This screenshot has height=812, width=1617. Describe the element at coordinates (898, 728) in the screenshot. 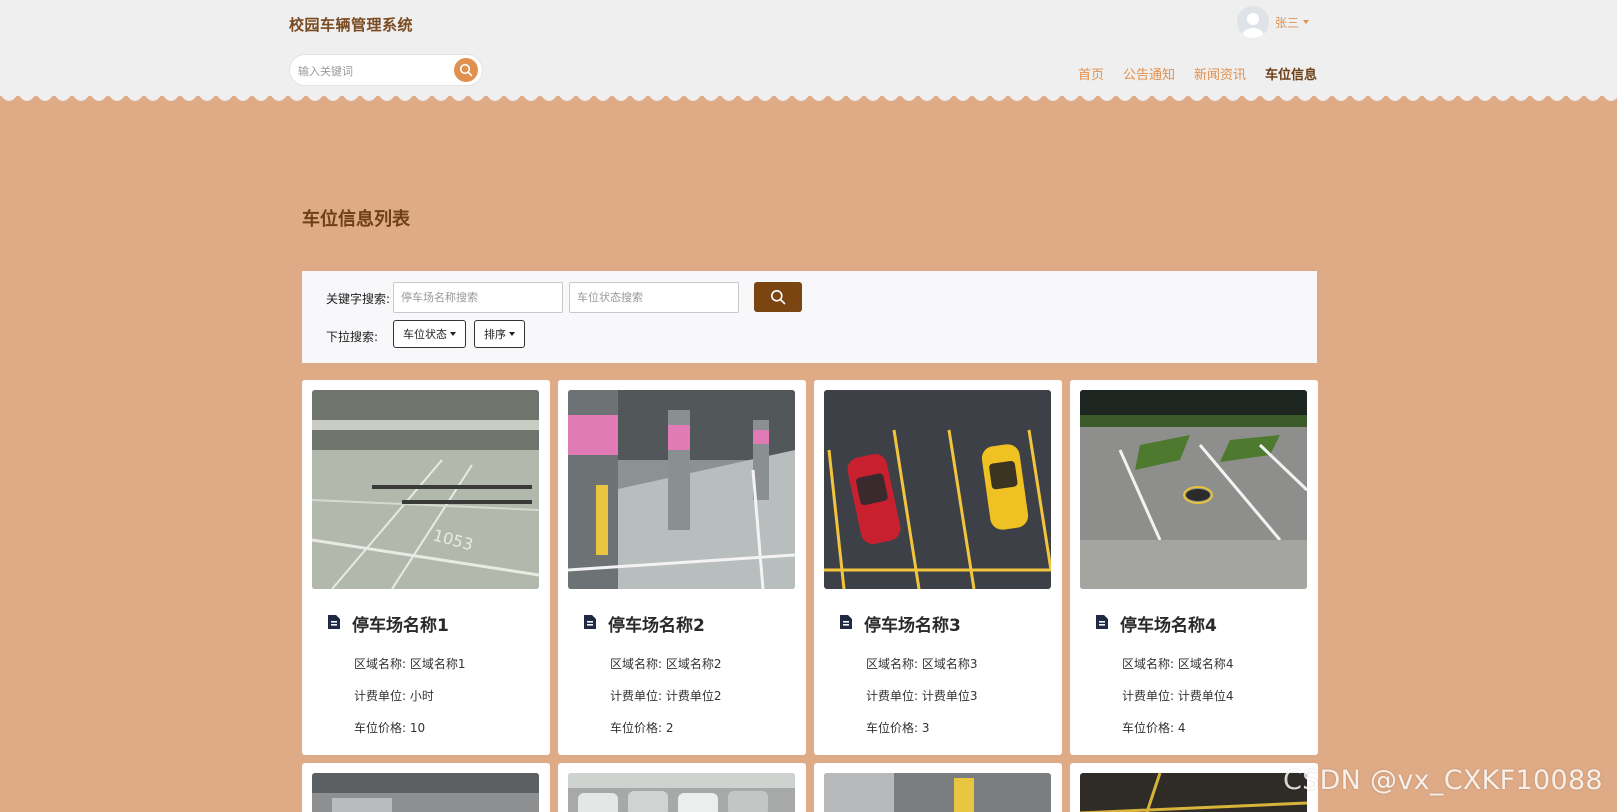

I see `parking-price: 车位价格: 3` at that location.